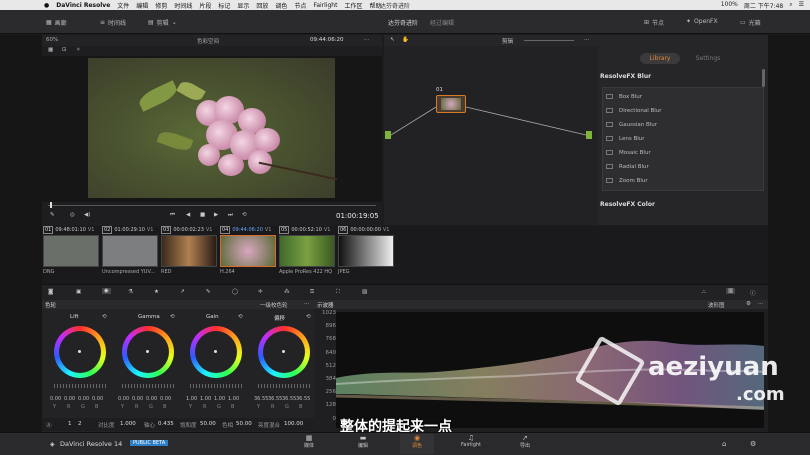 Image resolution: width=810 pixels, height=455 pixels. Describe the element at coordinates (128, 424) in the screenshot. I see `contrast-value: 1.000` at that location.